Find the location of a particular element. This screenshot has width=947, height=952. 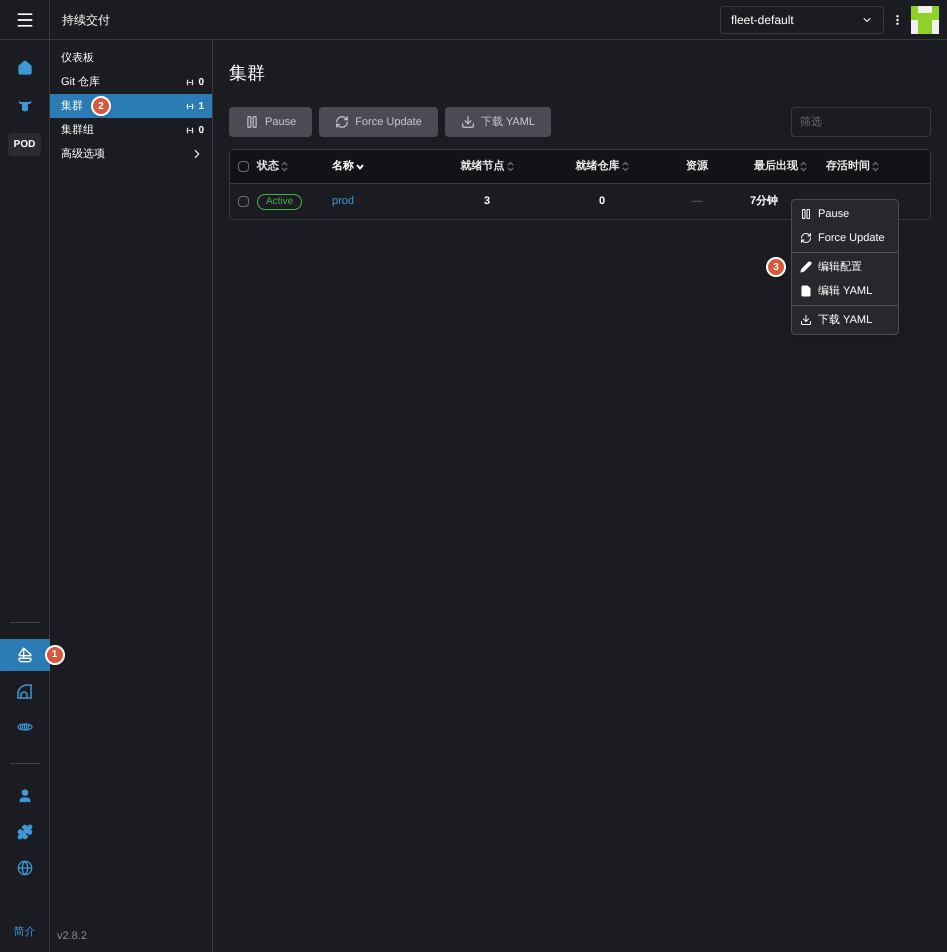

column-header: 就绪仓库 is located at coordinates (602, 166).